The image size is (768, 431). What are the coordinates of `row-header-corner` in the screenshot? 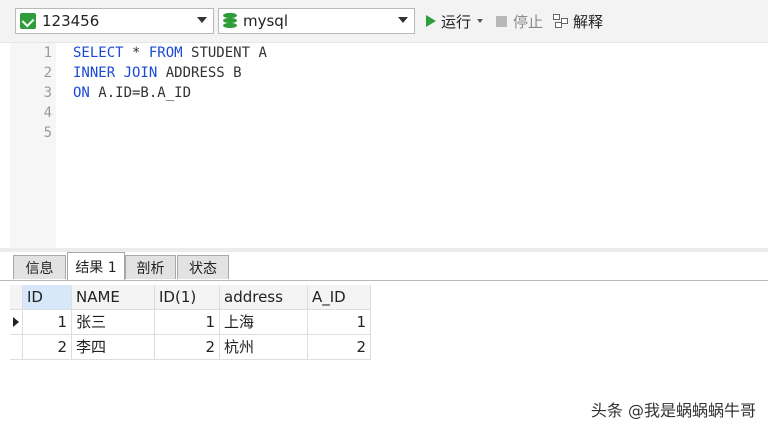 It's located at (16, 297).